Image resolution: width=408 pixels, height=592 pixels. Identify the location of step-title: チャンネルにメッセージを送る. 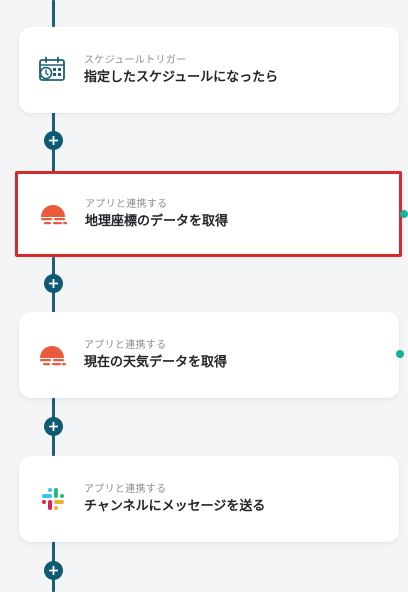
(175, 506).